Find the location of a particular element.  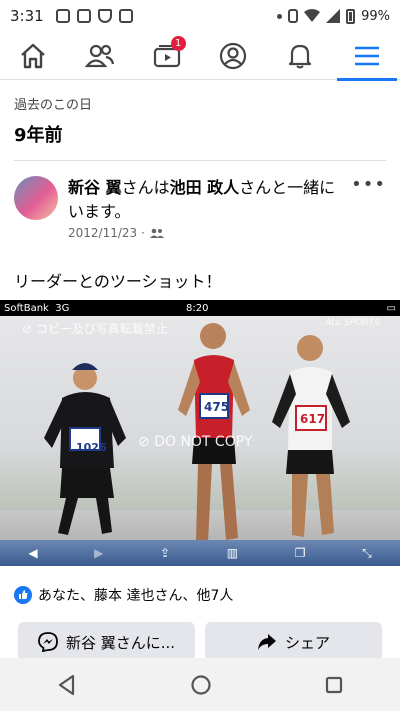

system-icons: 99% is located at coordinates (333, 16).